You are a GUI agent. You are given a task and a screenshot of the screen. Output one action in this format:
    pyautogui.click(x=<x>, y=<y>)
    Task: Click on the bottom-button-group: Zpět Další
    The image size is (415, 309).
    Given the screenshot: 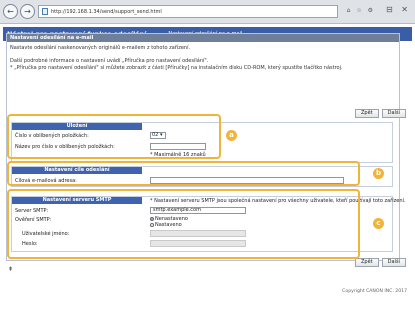 What is the action you would take?
    pyautogui.click(x=380, y=262)
    